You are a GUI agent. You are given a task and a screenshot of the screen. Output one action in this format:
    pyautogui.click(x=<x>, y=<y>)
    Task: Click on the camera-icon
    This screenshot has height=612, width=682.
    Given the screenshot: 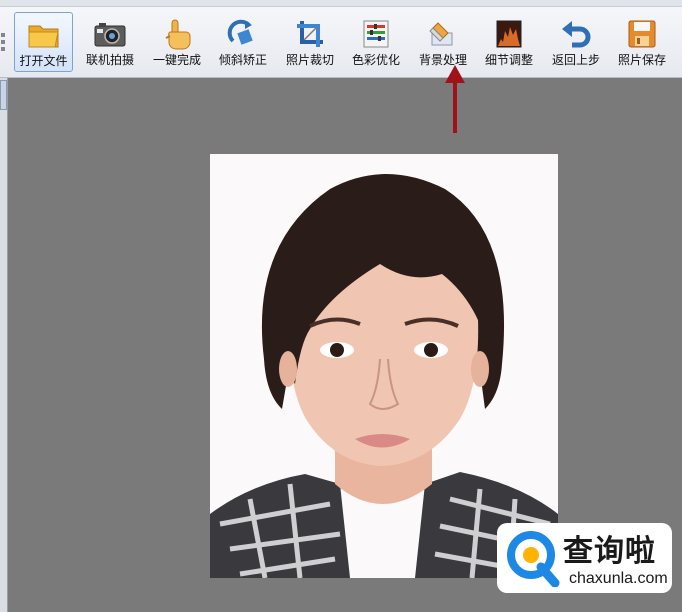 What is the action you would take?
    pyautogui.click(x=110, y=34)
    